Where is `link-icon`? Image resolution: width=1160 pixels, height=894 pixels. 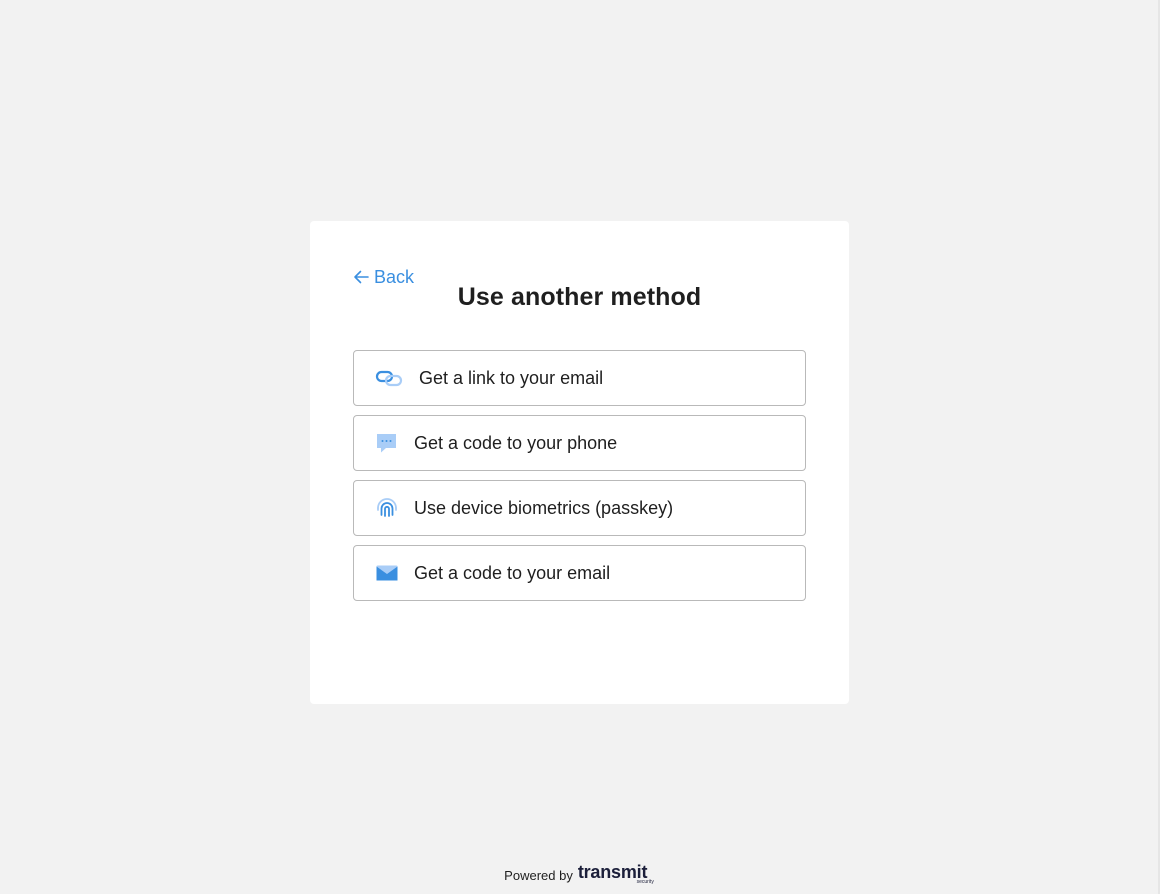
link-icon is located at coordinates (389, 378).